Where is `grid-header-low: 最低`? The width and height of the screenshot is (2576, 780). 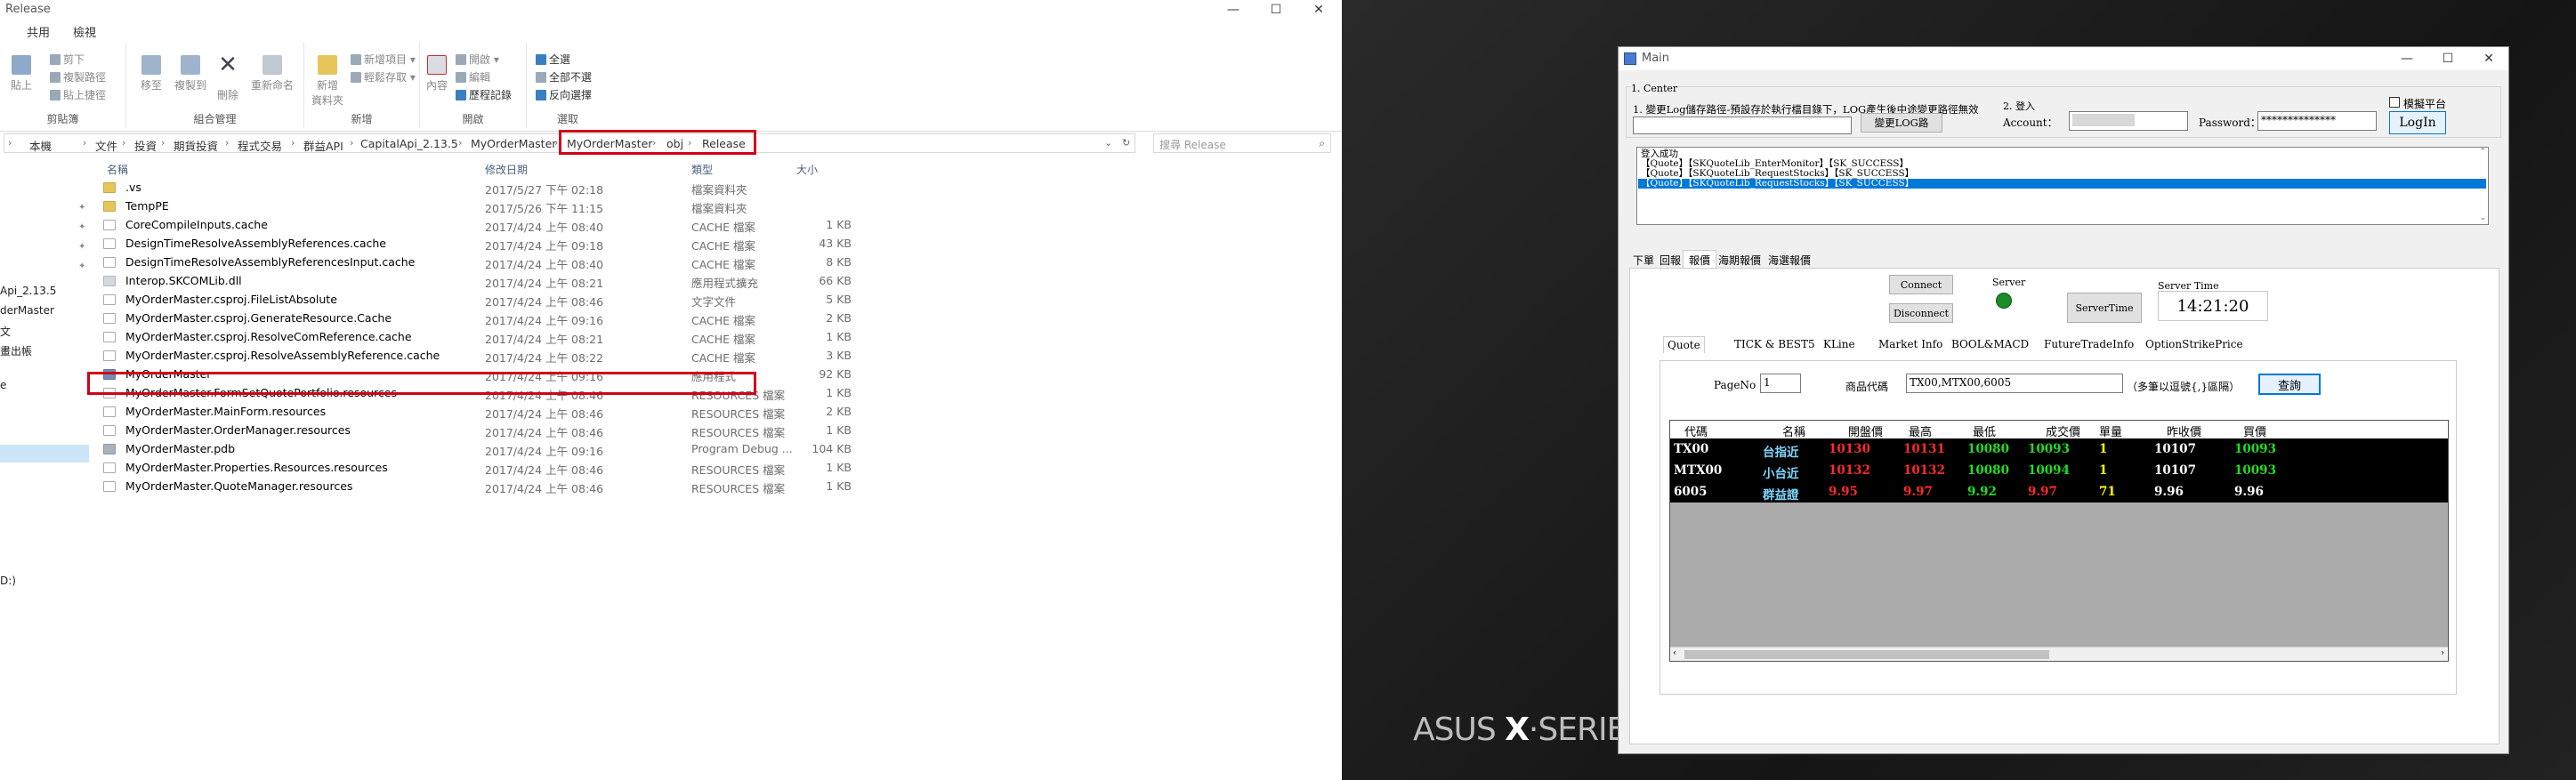
grid-header-low: 最低 is located at coordinates (1984, 430).